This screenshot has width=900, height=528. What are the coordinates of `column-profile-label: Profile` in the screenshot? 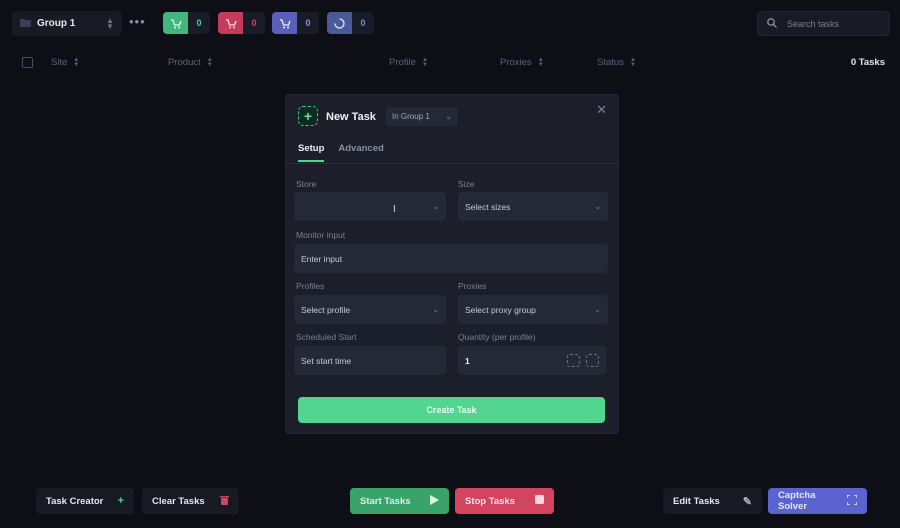 It's located at (402, 62).